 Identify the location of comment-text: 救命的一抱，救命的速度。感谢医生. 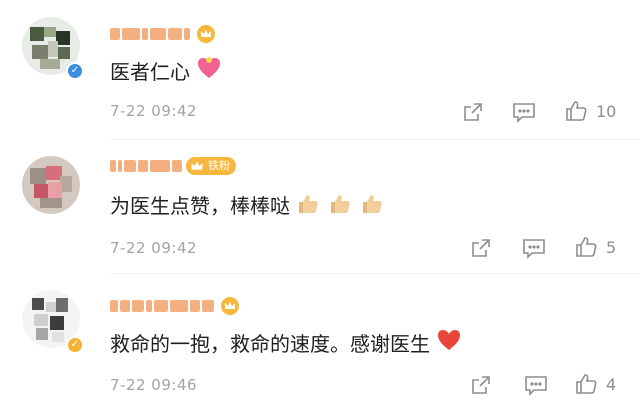
(270, 343).